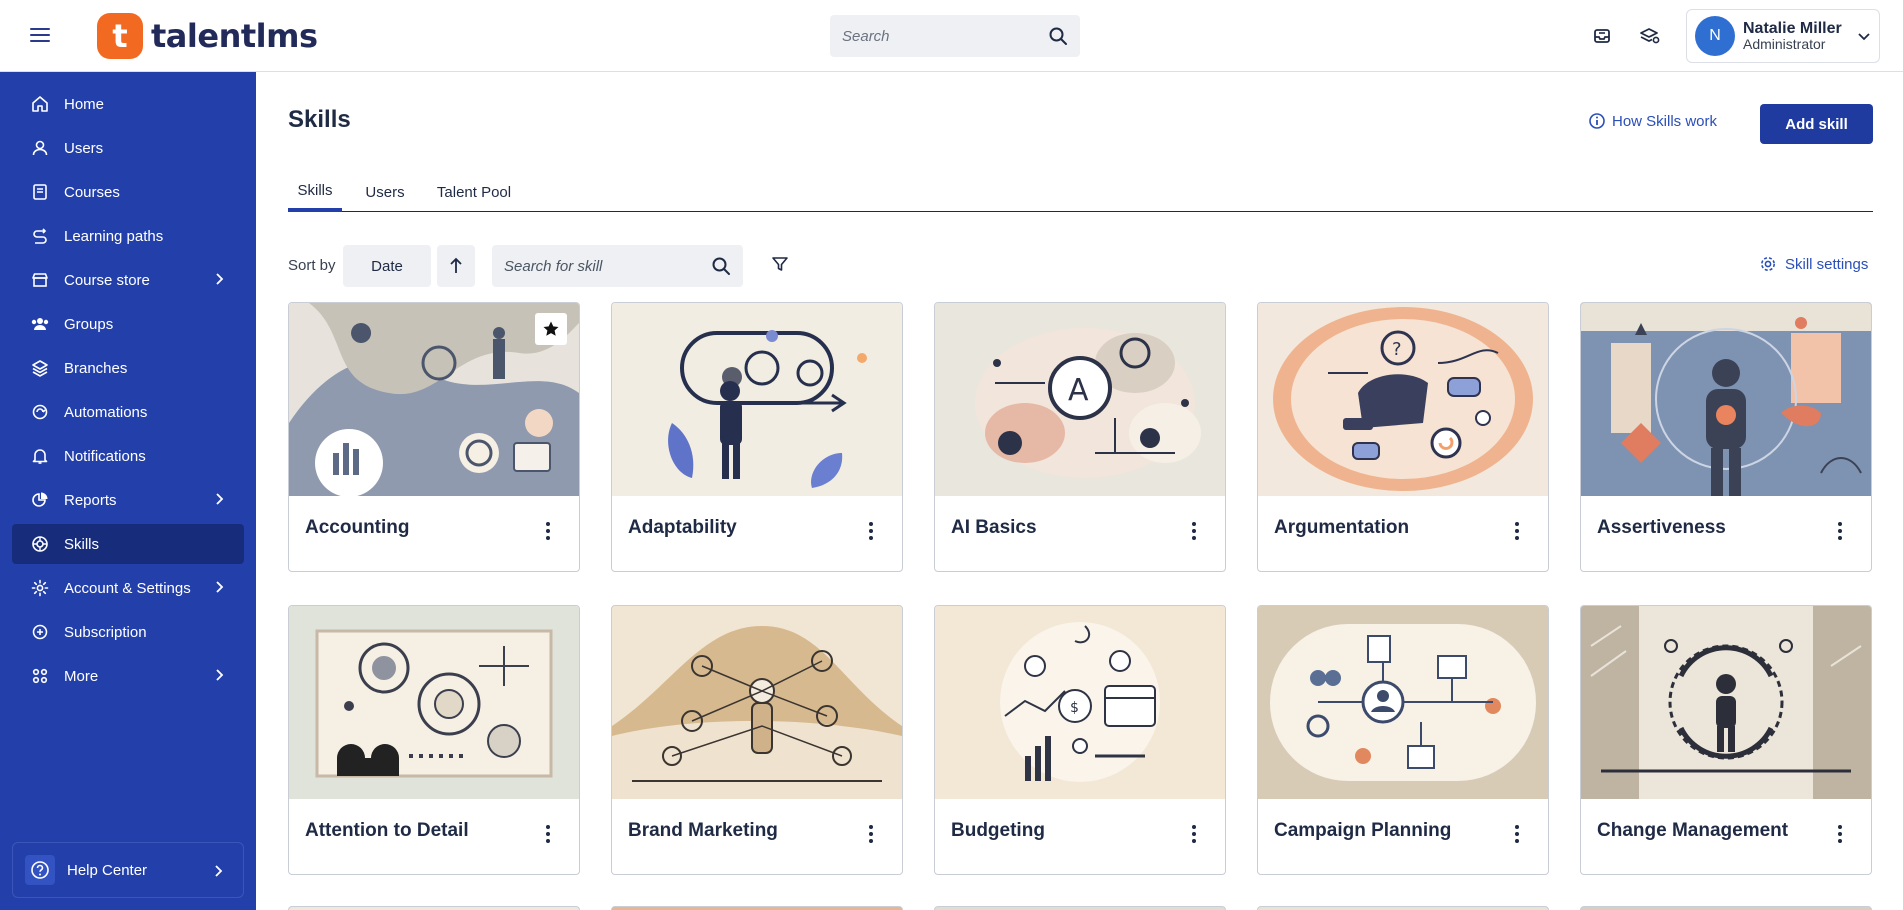 Image resolution: width=1903 pixels, height=910 pixels. Describe the element at coordinates (107, 280) in the screenshot. I see `sidebar-item-label: Course store` at that location.